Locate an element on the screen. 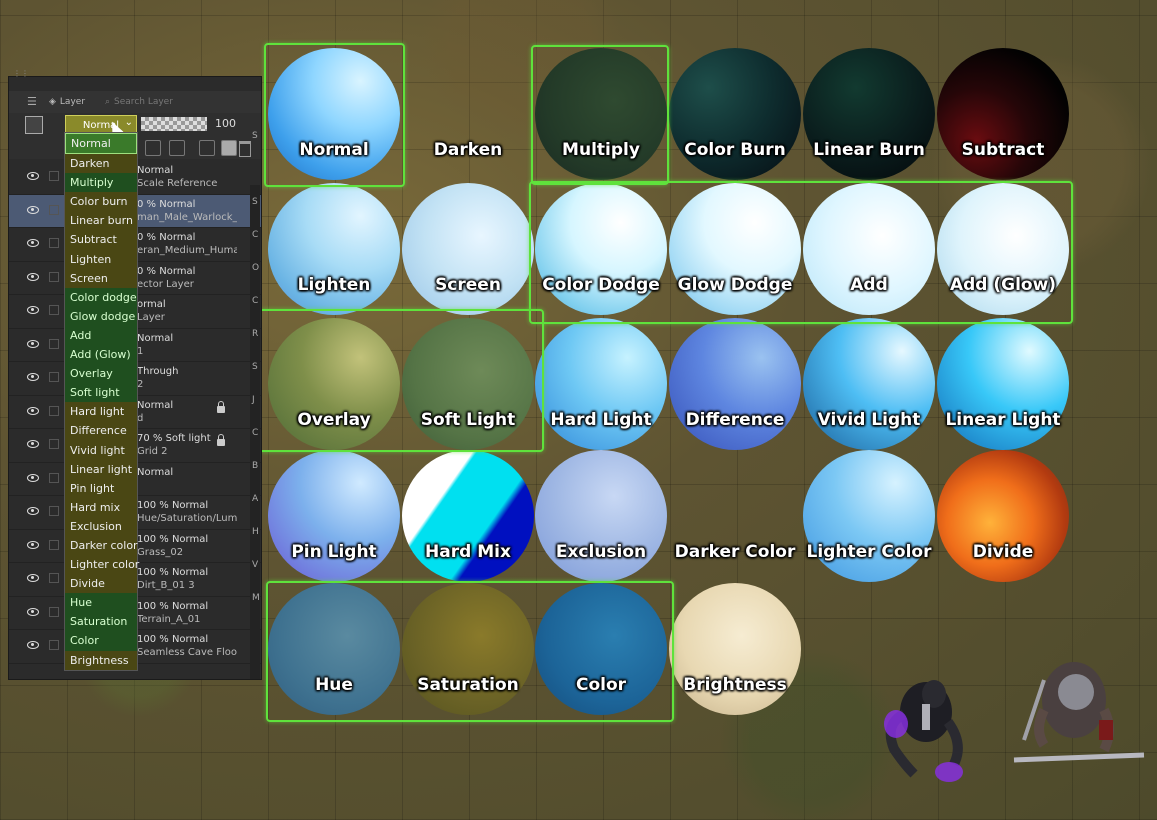 The width and height of the screenshot is (1157, 820). blend-option: Saturation is located at coordinates (101, 622).